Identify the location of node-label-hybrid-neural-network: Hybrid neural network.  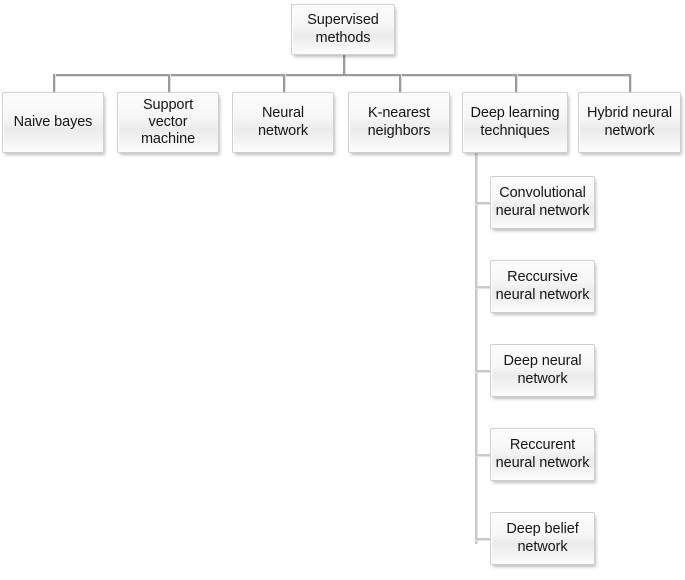
(629, 122).